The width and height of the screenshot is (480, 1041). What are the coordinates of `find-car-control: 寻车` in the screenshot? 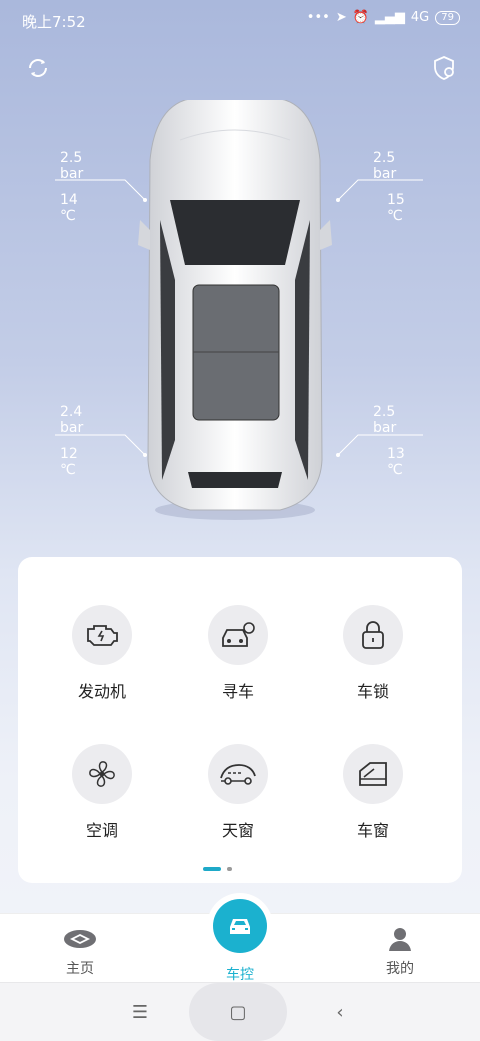 It's located at (238, 653).